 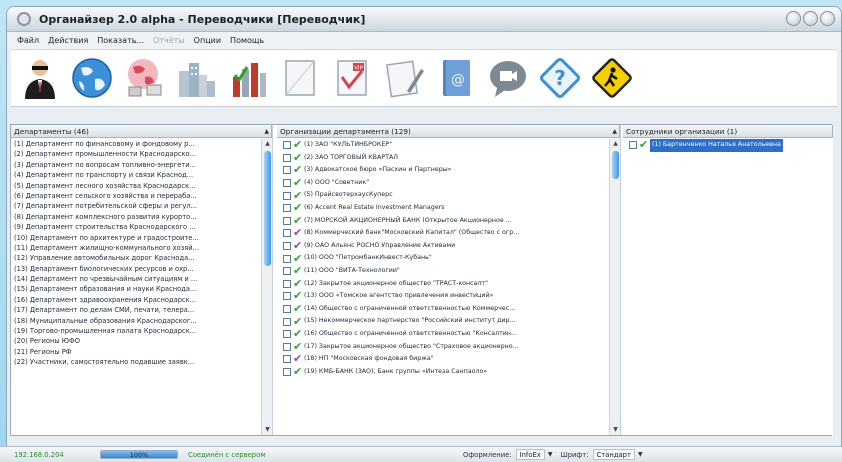 I want to click on maximize-button, so click(x=810, y=18).